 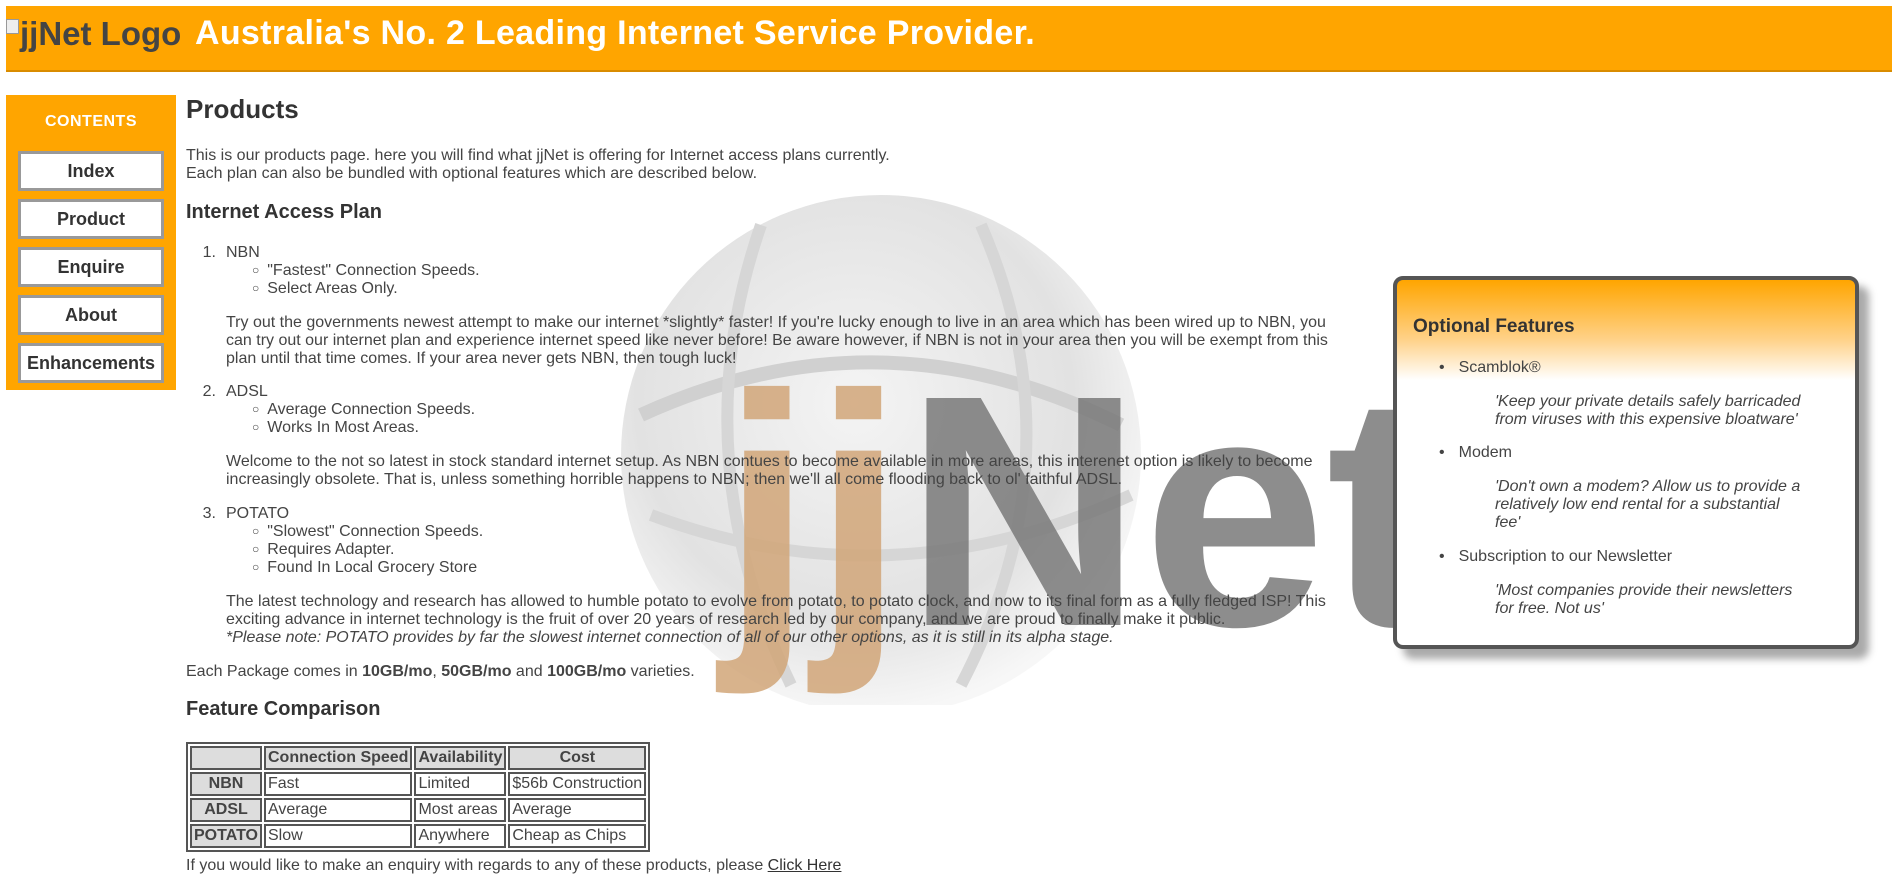 I want to click on table-header-cell: Cost, so click(x=577, y=758).